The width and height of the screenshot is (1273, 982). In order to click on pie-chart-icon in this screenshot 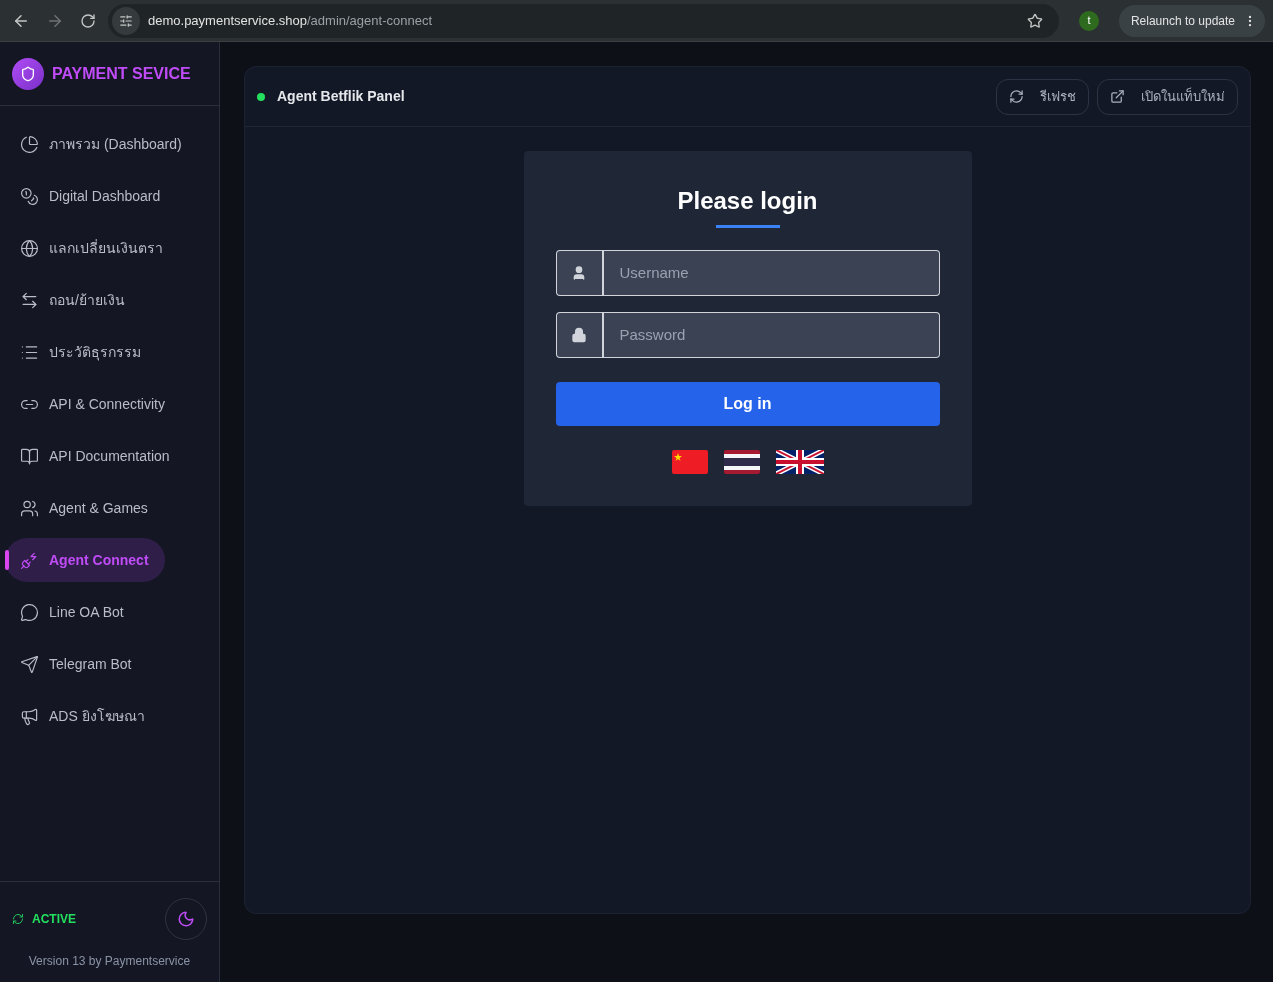, I will do `click(29, 144)`.